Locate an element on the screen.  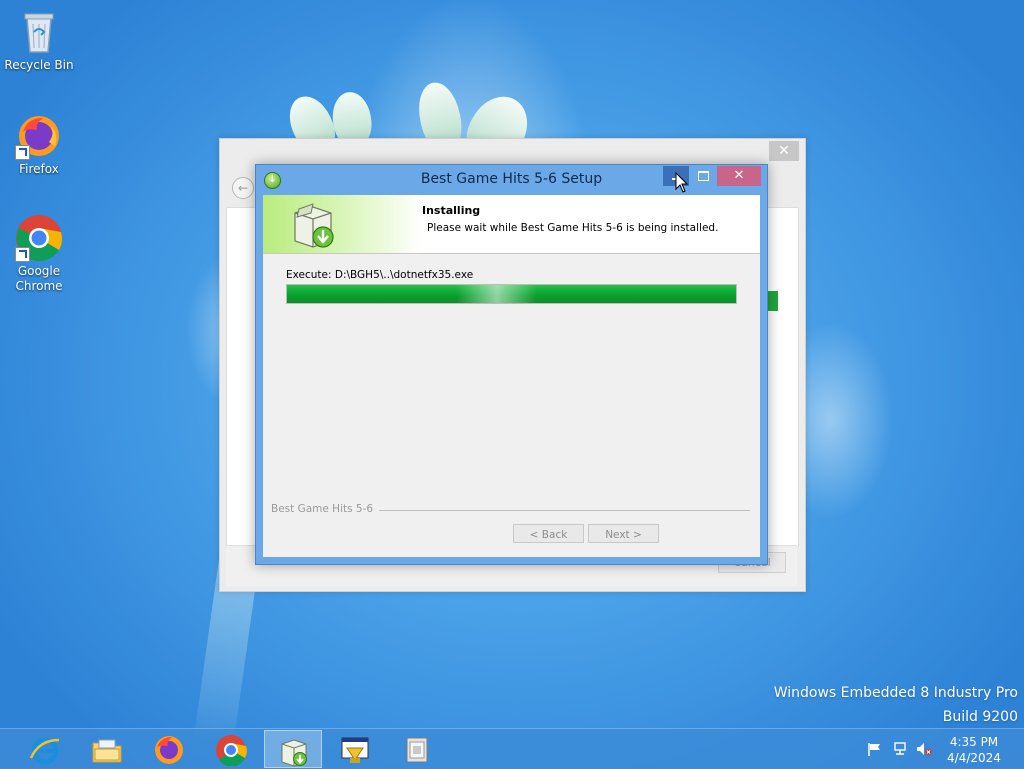
clock-date: 4/4/2024 is located at coordinates (974, 758).